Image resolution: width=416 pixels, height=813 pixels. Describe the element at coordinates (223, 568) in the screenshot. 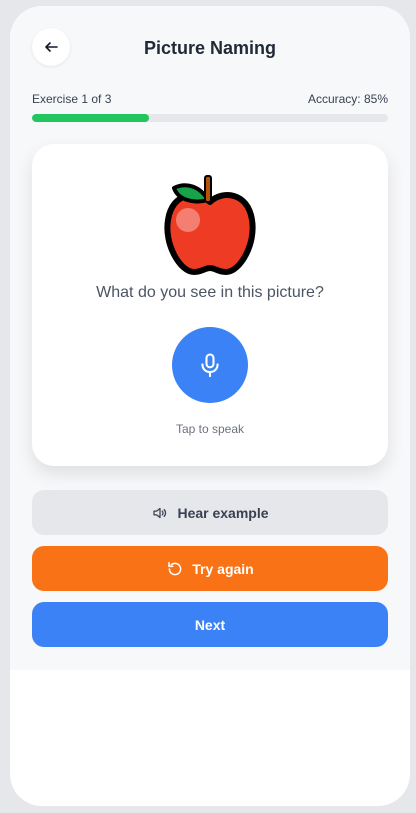

I see `try-again-label: Try again` at that location.